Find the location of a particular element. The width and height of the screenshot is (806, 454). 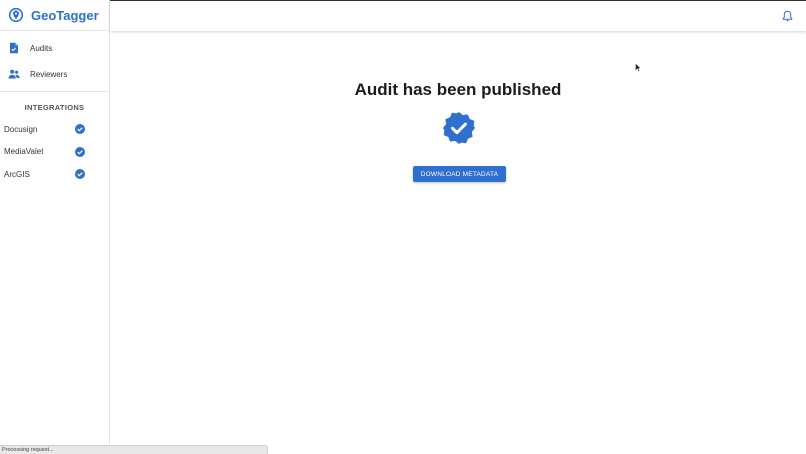

brand: GeoTagger is located at coordinates (54, 15).